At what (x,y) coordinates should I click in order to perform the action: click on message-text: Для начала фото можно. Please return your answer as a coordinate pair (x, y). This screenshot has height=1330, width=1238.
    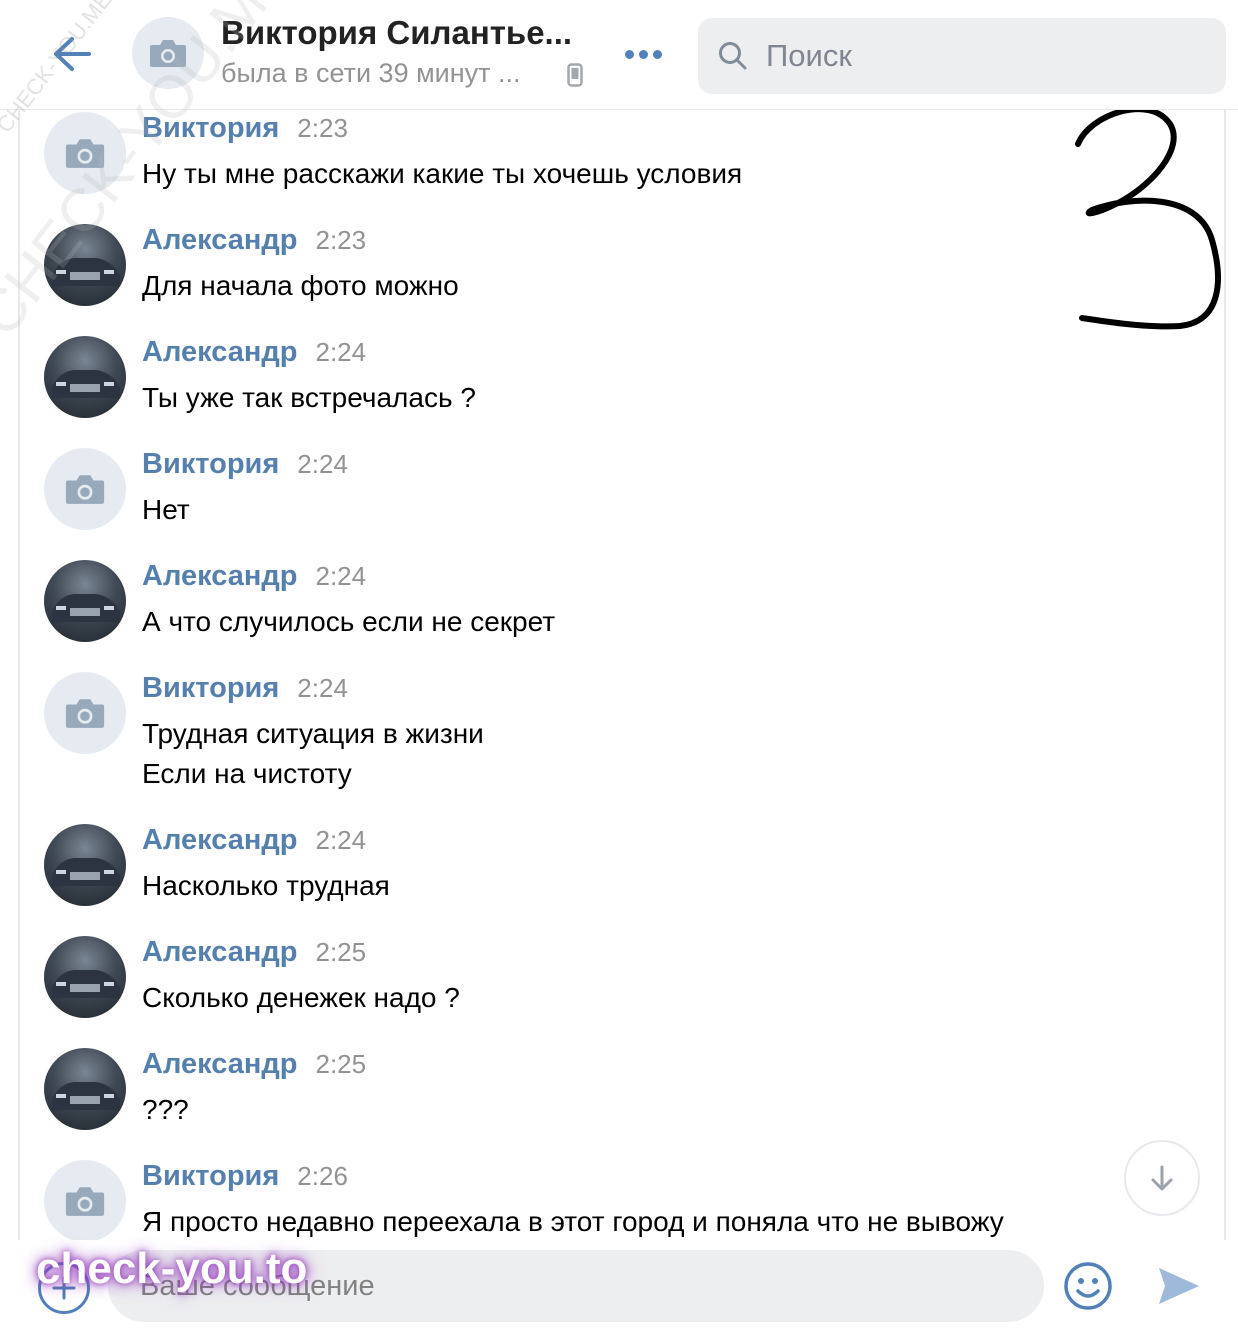
    Looking at the image, I should click on (300, 286).